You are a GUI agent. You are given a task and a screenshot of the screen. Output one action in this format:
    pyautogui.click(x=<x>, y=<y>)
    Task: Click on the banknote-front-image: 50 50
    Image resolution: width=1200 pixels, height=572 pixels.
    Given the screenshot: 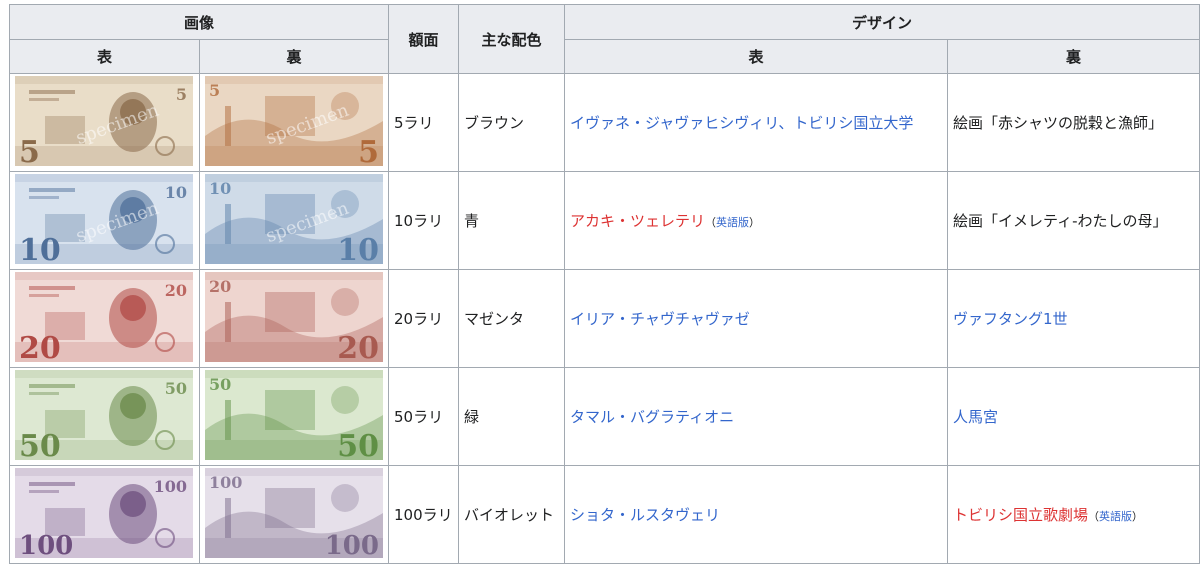 What is the action you would take?
    pyautogui.click(x=104, y=416)
    